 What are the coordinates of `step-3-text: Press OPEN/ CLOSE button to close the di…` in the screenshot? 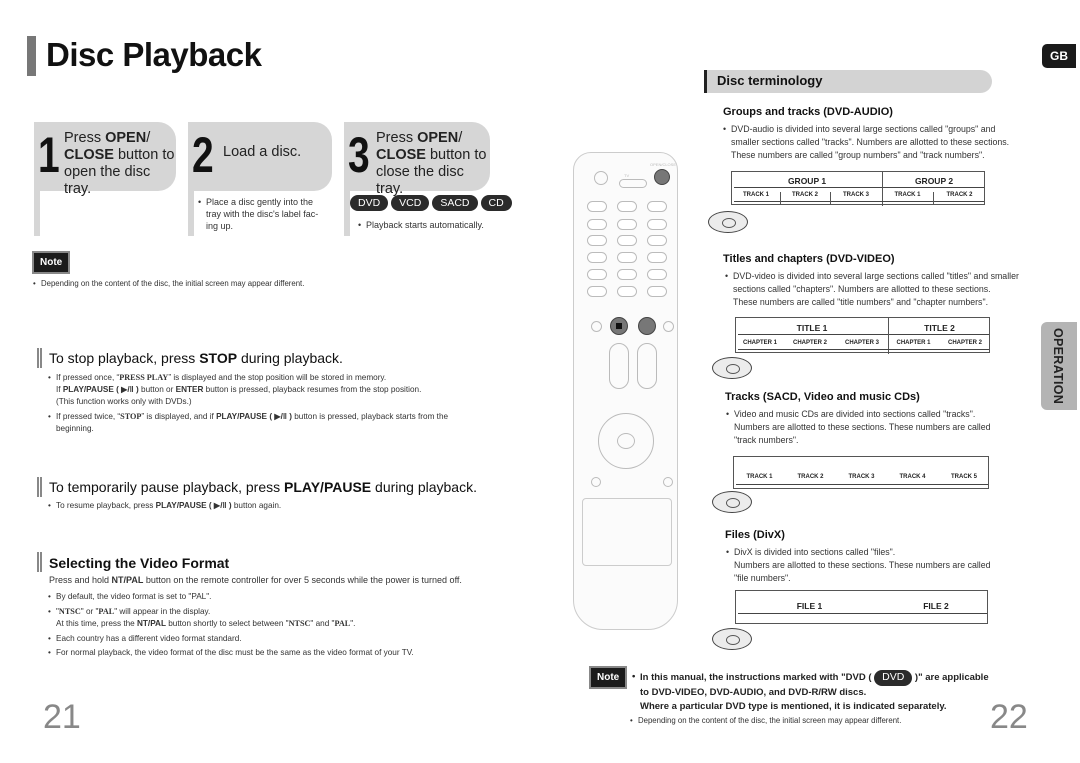 It's located at (431, 163).